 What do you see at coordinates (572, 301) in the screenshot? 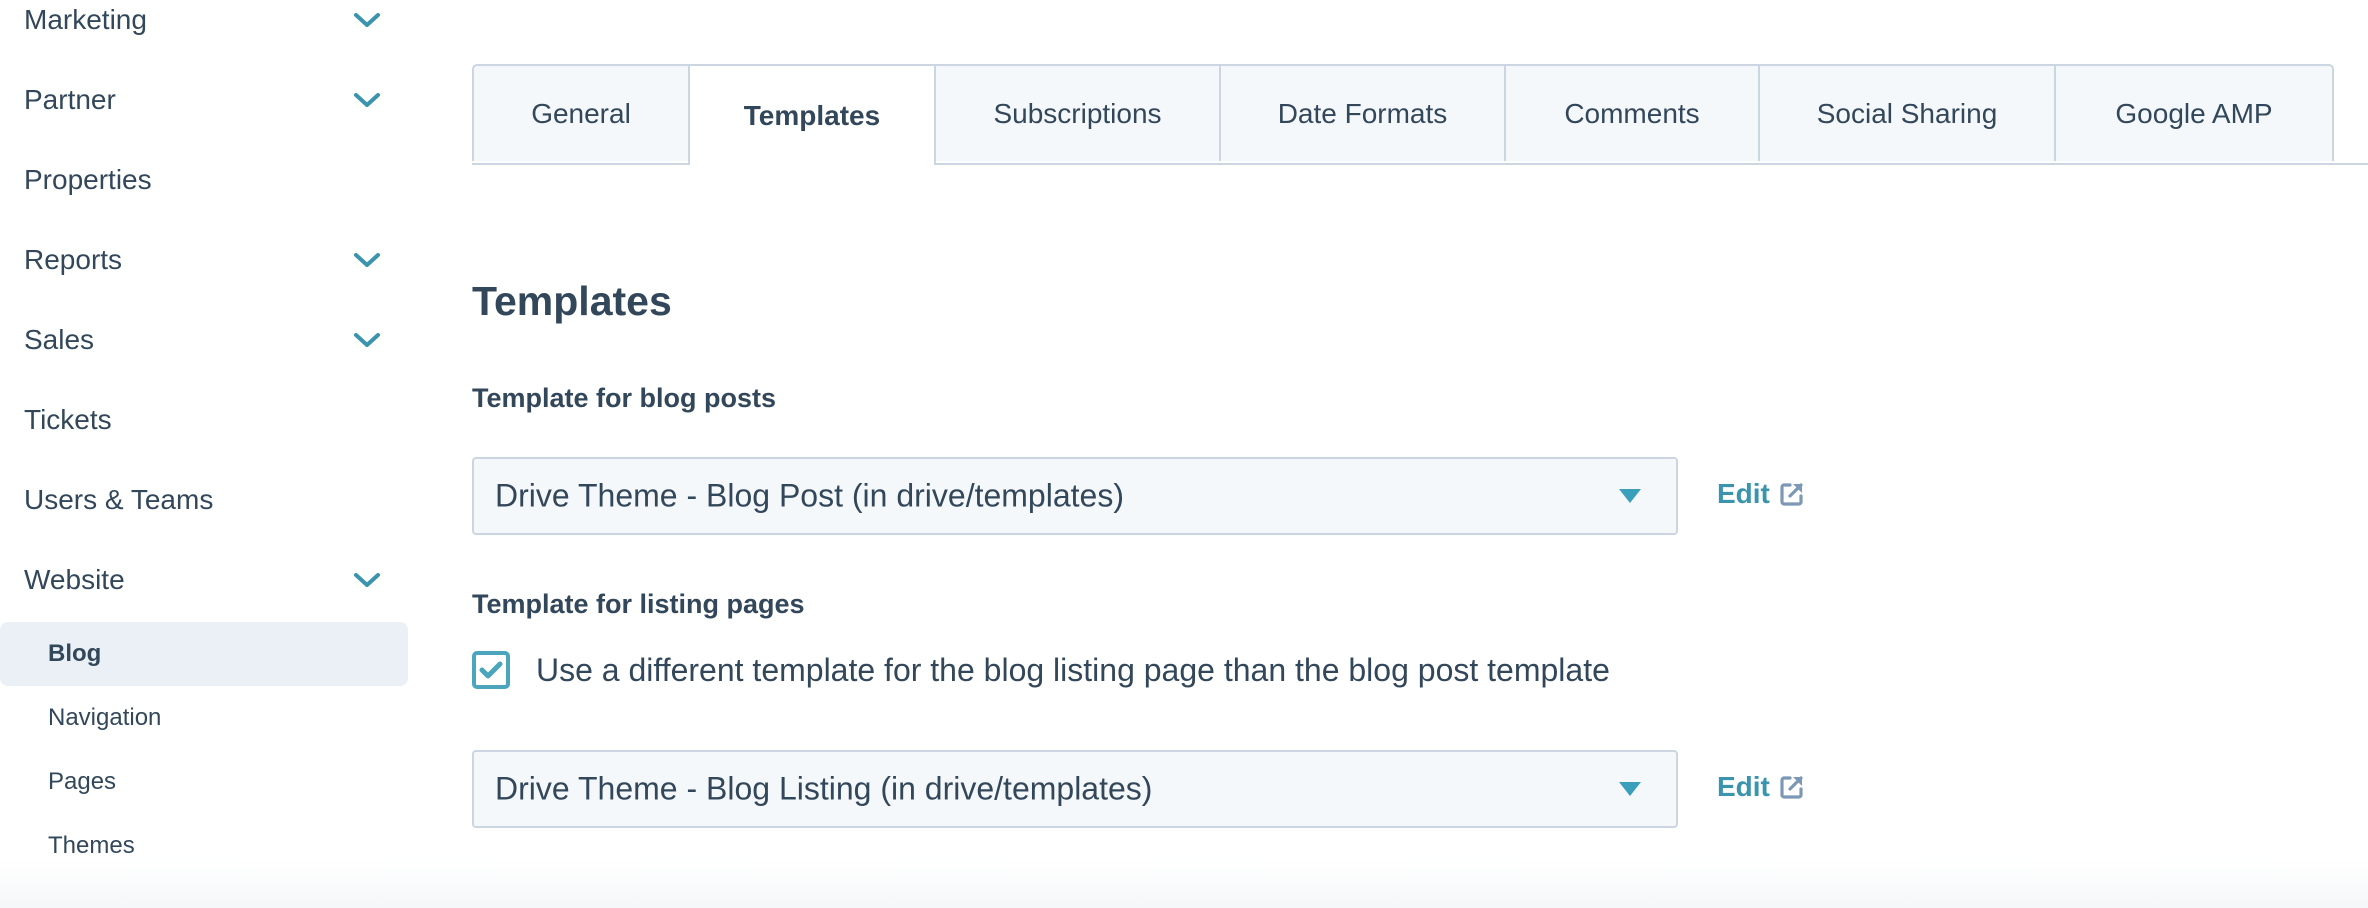
I see `section-title: Templates` at bounding box center [572, 301].